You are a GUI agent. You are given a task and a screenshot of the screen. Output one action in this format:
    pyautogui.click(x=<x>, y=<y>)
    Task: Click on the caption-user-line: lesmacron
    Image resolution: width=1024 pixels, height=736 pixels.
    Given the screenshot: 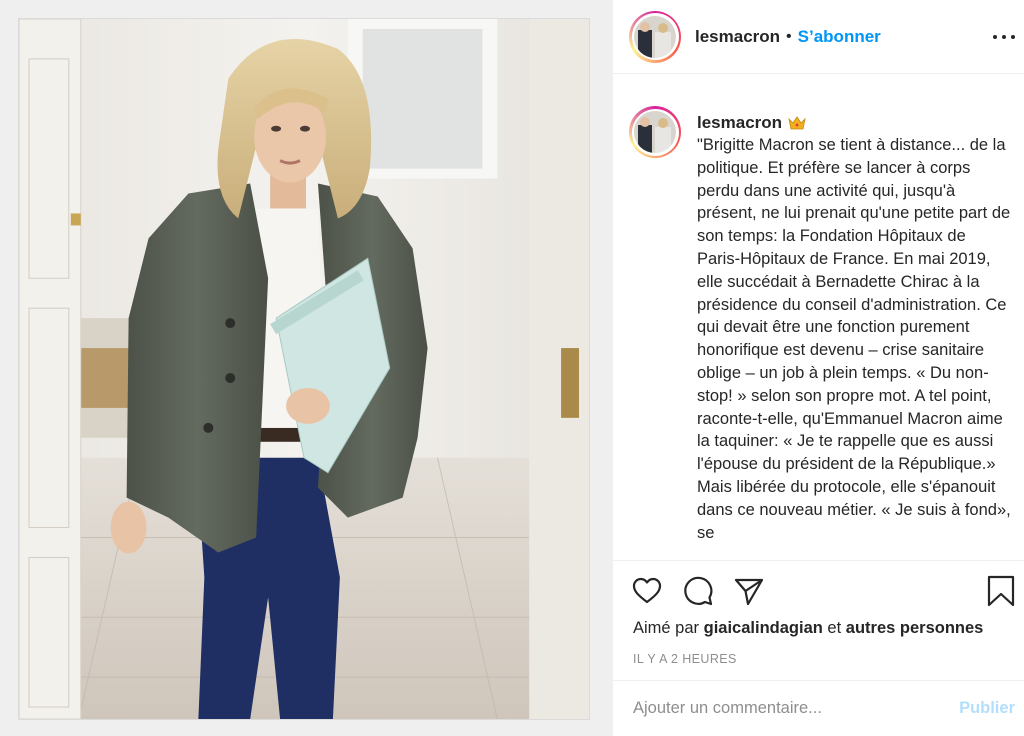 What is the action you would take?
    pyautogui.click(x=855, y=123)
    